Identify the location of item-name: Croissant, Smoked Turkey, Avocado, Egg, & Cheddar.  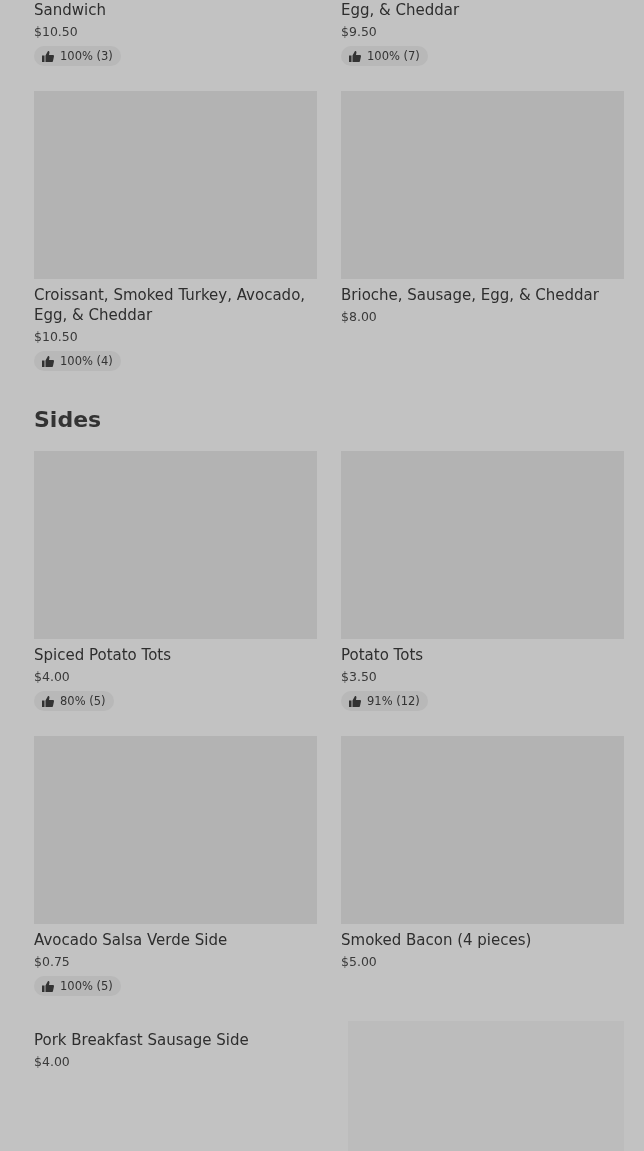
(170, 305).